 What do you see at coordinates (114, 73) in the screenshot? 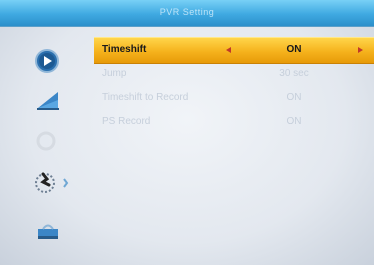
I see `menu-item-label: Jump` at bounding box center [114, 73].